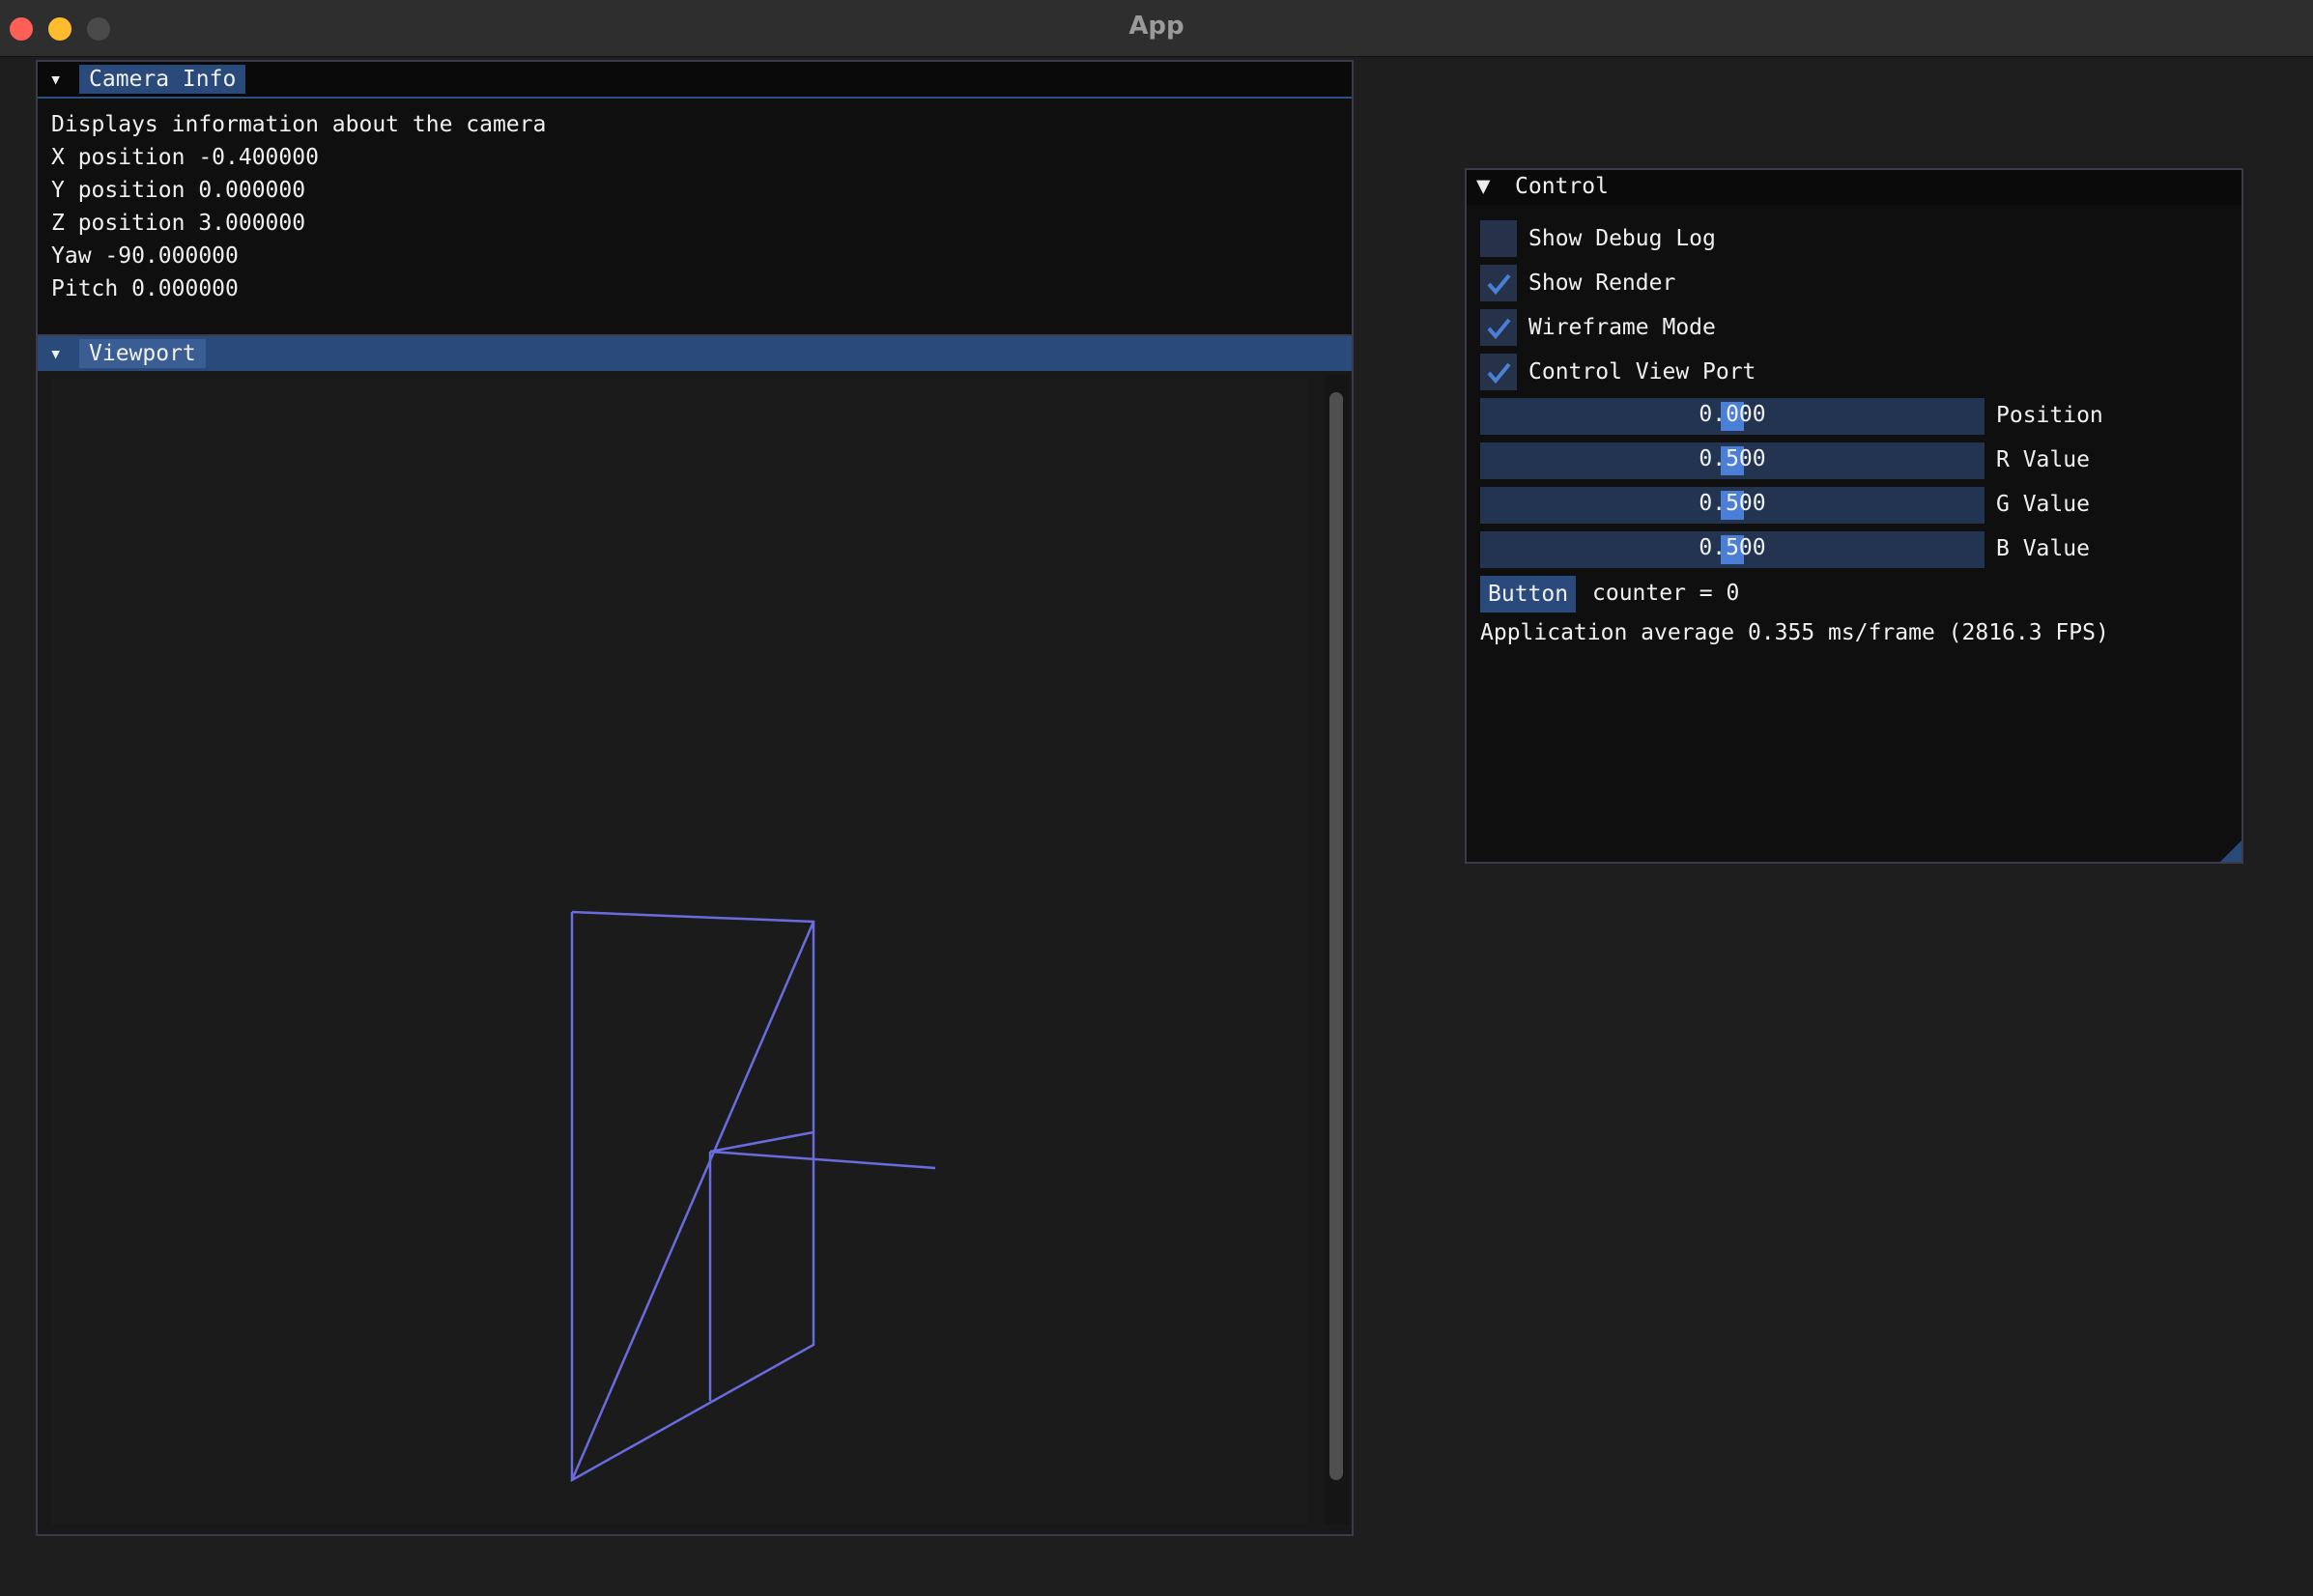 The height and width of the screenshot is (1596, 2313). I want to click on counter-text: counter = 0, so click(1666, 593).